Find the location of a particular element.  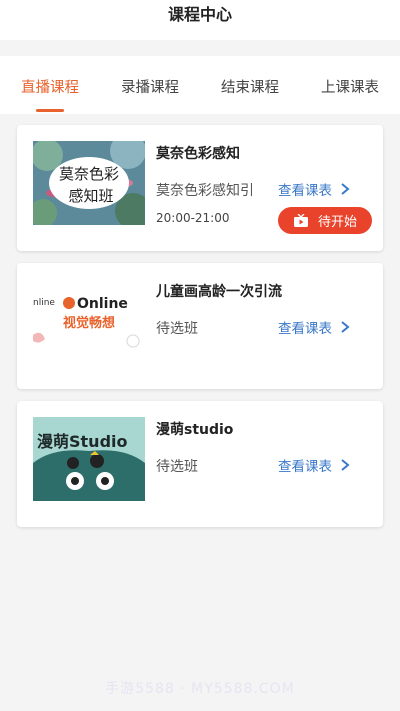

tab-class-schedule: 上课课表 is located at coordinates (350, 85).